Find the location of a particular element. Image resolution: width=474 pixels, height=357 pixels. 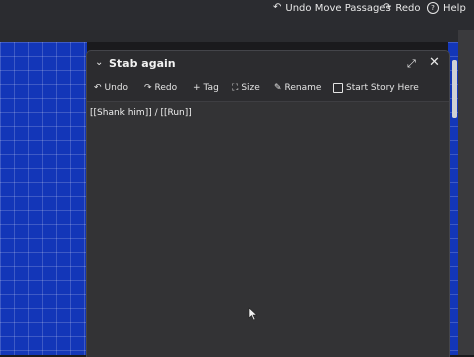

plus-icon: + is located at coordinates (197, 88).